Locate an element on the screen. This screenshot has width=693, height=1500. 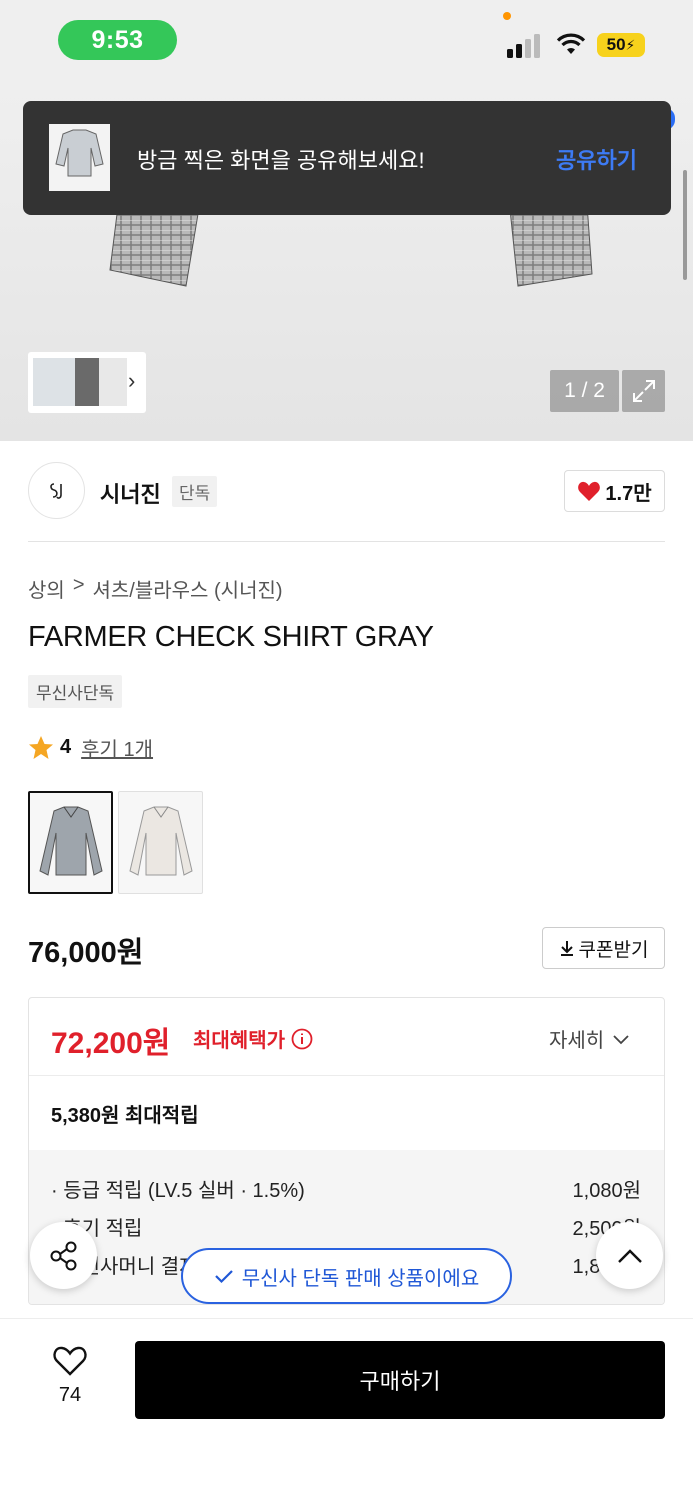
scroll-to-top-button is located at coordinates (629, 1255).